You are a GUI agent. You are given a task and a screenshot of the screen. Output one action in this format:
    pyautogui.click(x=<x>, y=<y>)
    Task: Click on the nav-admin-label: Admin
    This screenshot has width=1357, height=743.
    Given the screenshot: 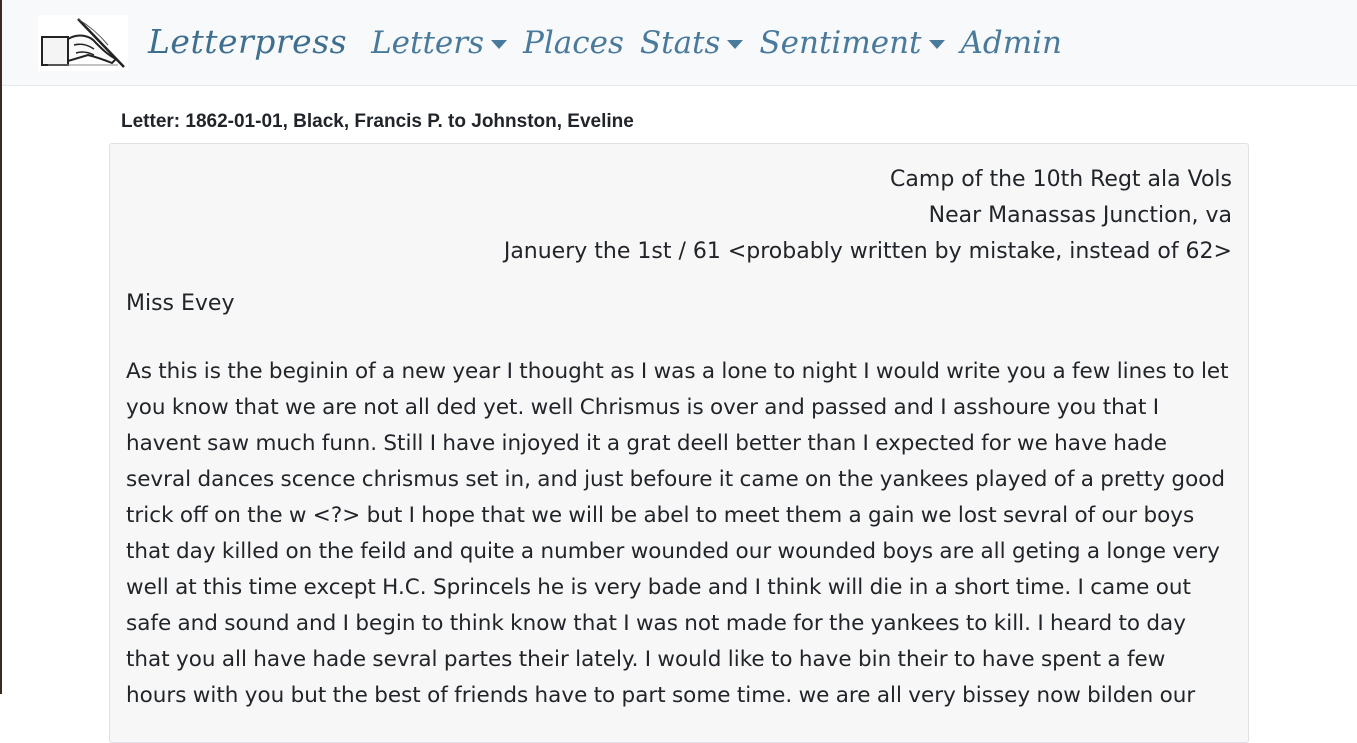 What is the action you would take?
    pyautogui.click(x=1011, y=42)
    